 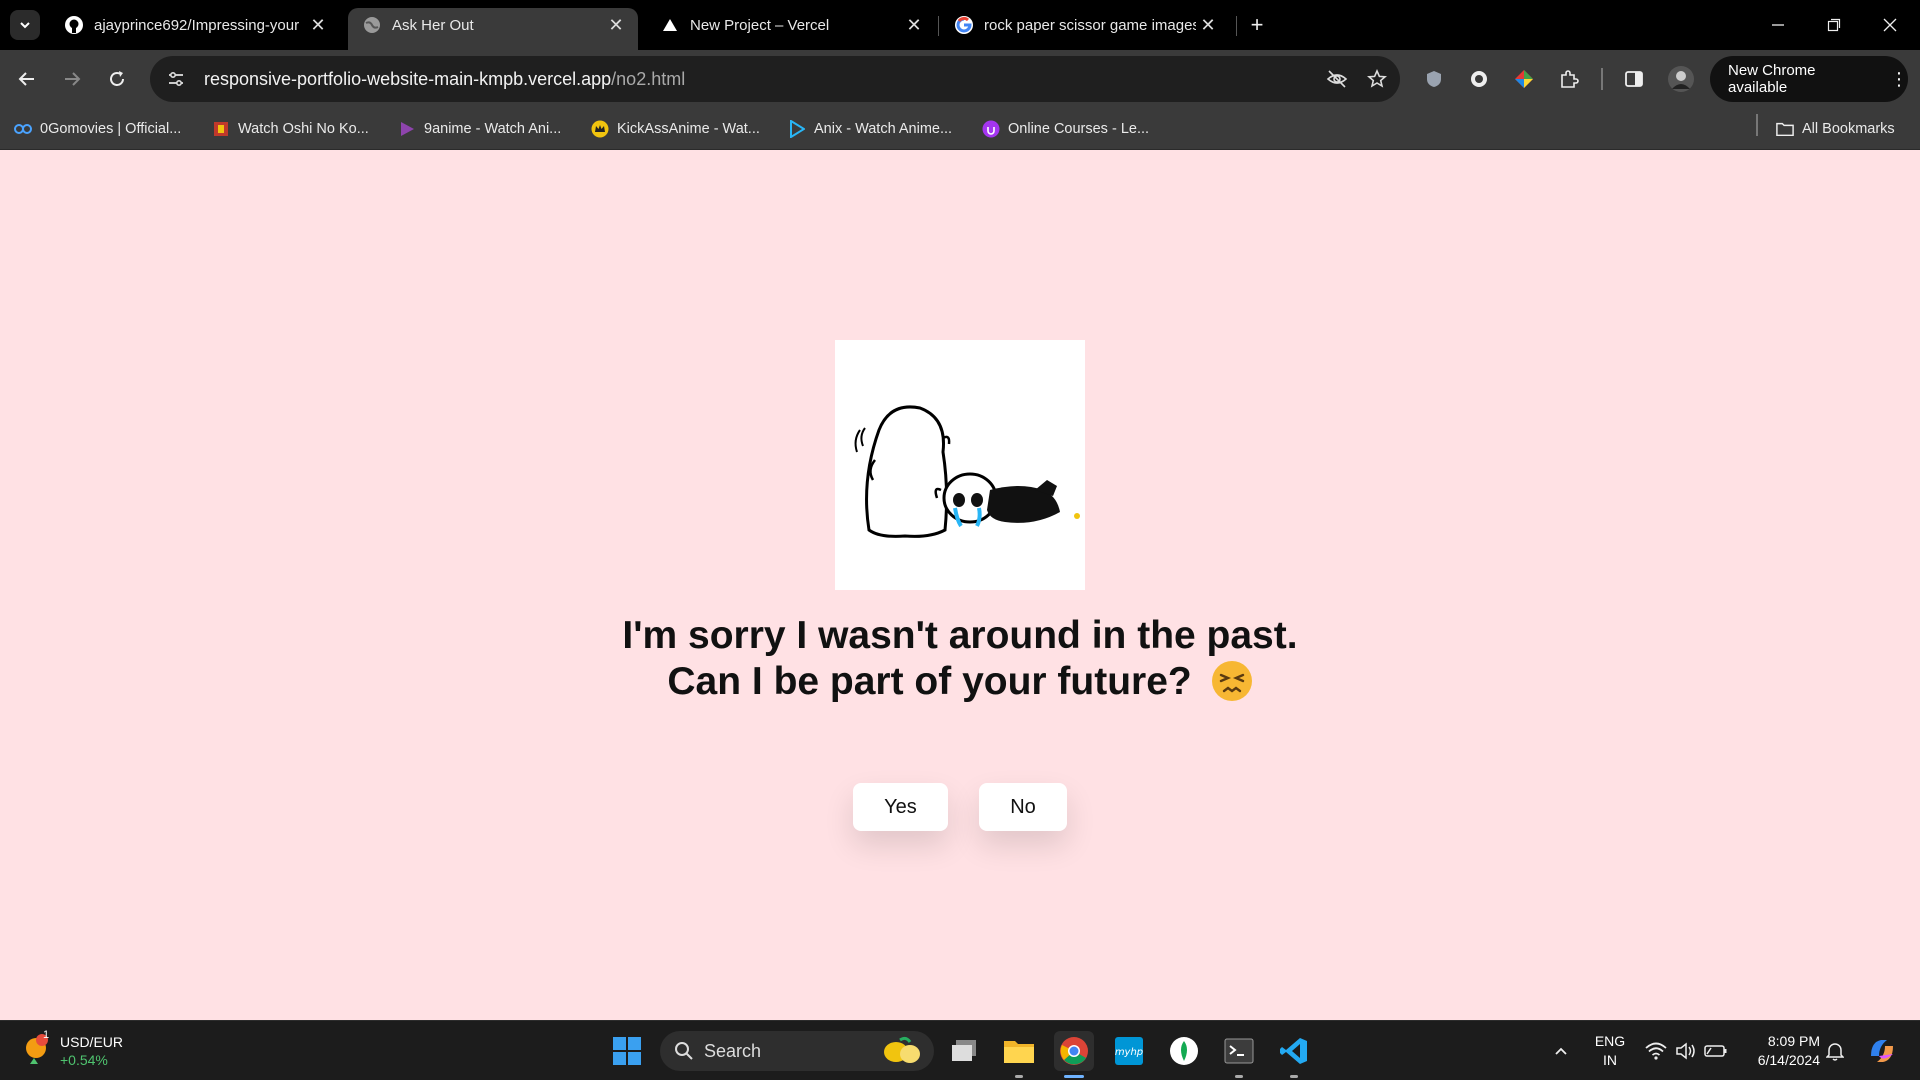 I want to click on windows-logo-icon, so click(x=627, y=1051).